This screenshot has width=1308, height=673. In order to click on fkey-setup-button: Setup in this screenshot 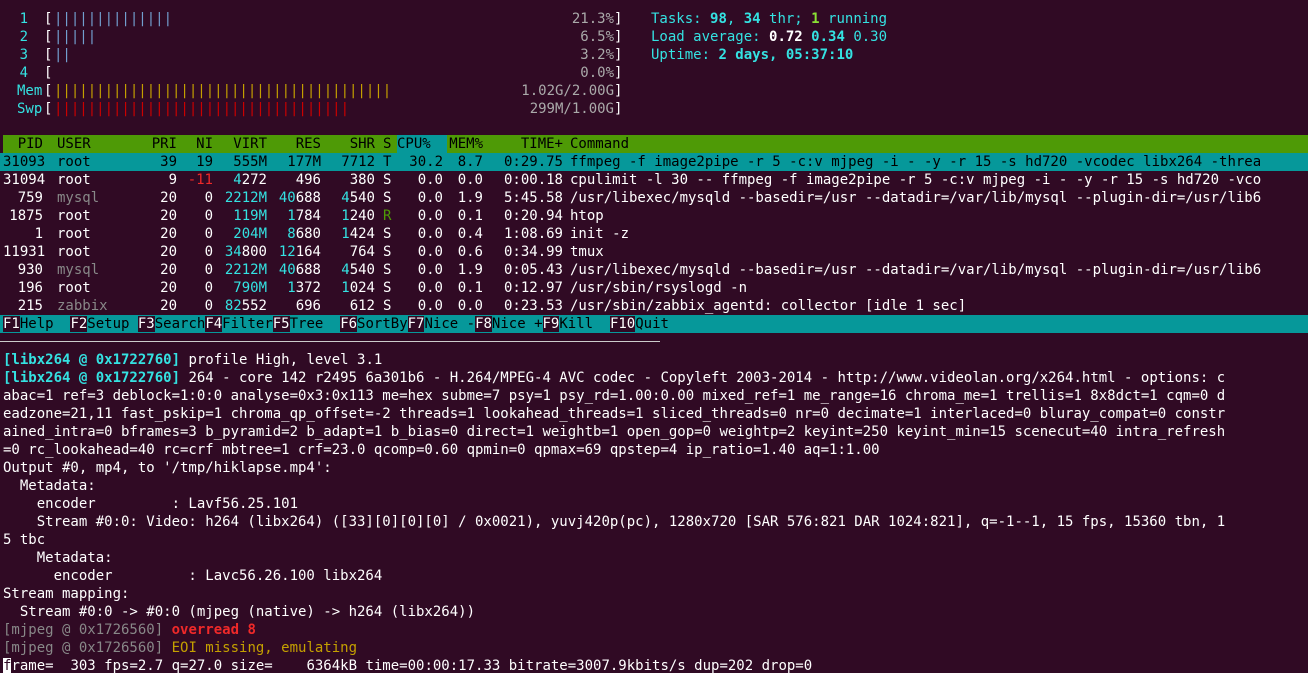, I will do `click(112, 324)`.